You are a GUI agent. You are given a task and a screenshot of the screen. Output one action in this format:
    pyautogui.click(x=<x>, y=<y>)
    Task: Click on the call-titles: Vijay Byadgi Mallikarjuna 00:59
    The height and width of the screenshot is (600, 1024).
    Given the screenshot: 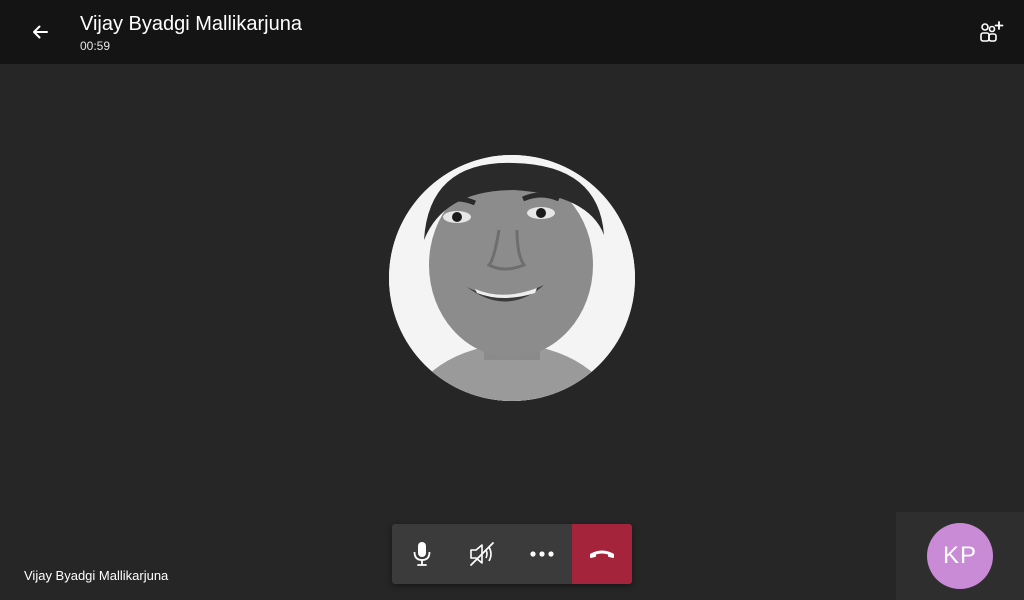 What is the action you would take?
    pyautogui.click(x=191, y=32)
    